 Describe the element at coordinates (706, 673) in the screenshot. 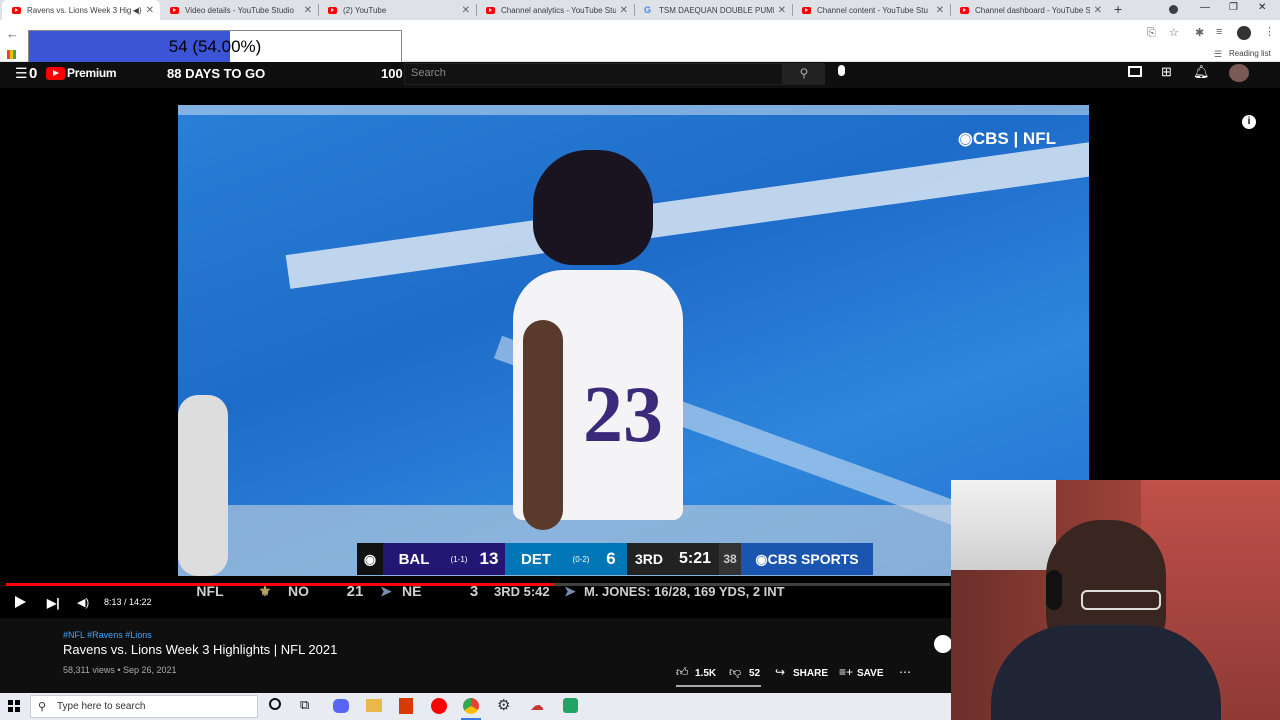

I see `like-count: 1.5K` at that location.